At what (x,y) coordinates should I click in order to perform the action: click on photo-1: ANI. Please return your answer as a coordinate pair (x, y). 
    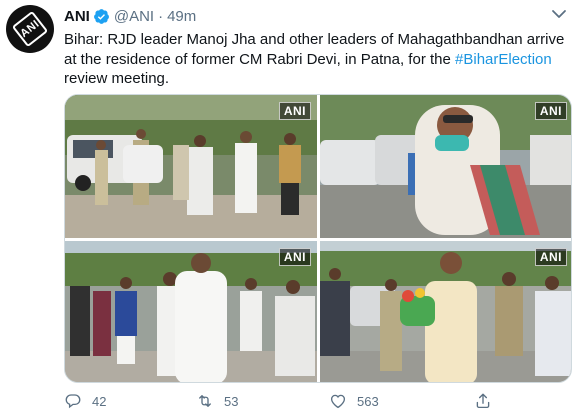
    Looking at the image, I should click on (191, 166).